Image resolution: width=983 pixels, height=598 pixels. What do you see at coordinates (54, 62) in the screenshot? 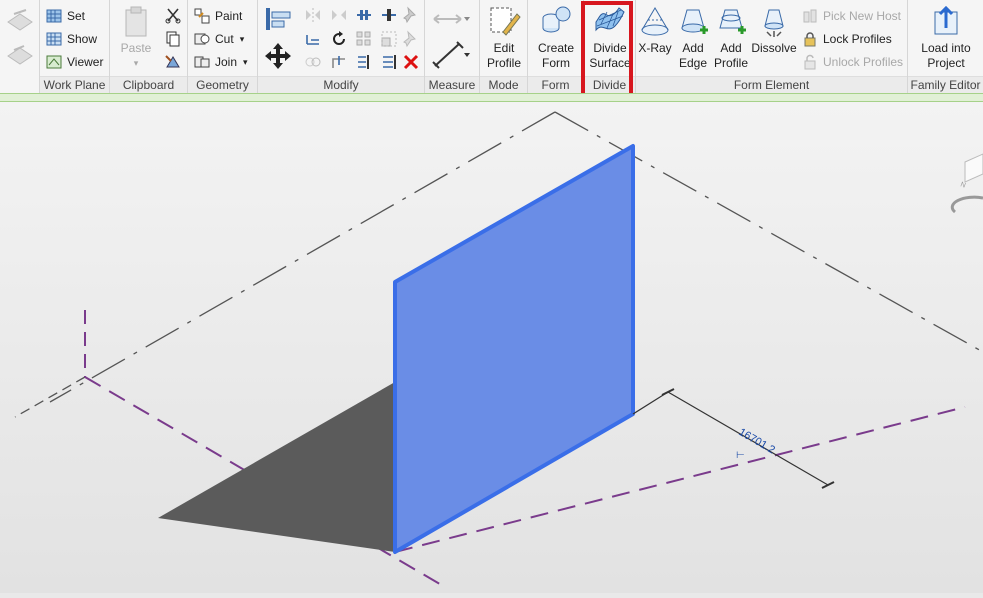
I see `viewer-icon` at bounding box center [54, 62].